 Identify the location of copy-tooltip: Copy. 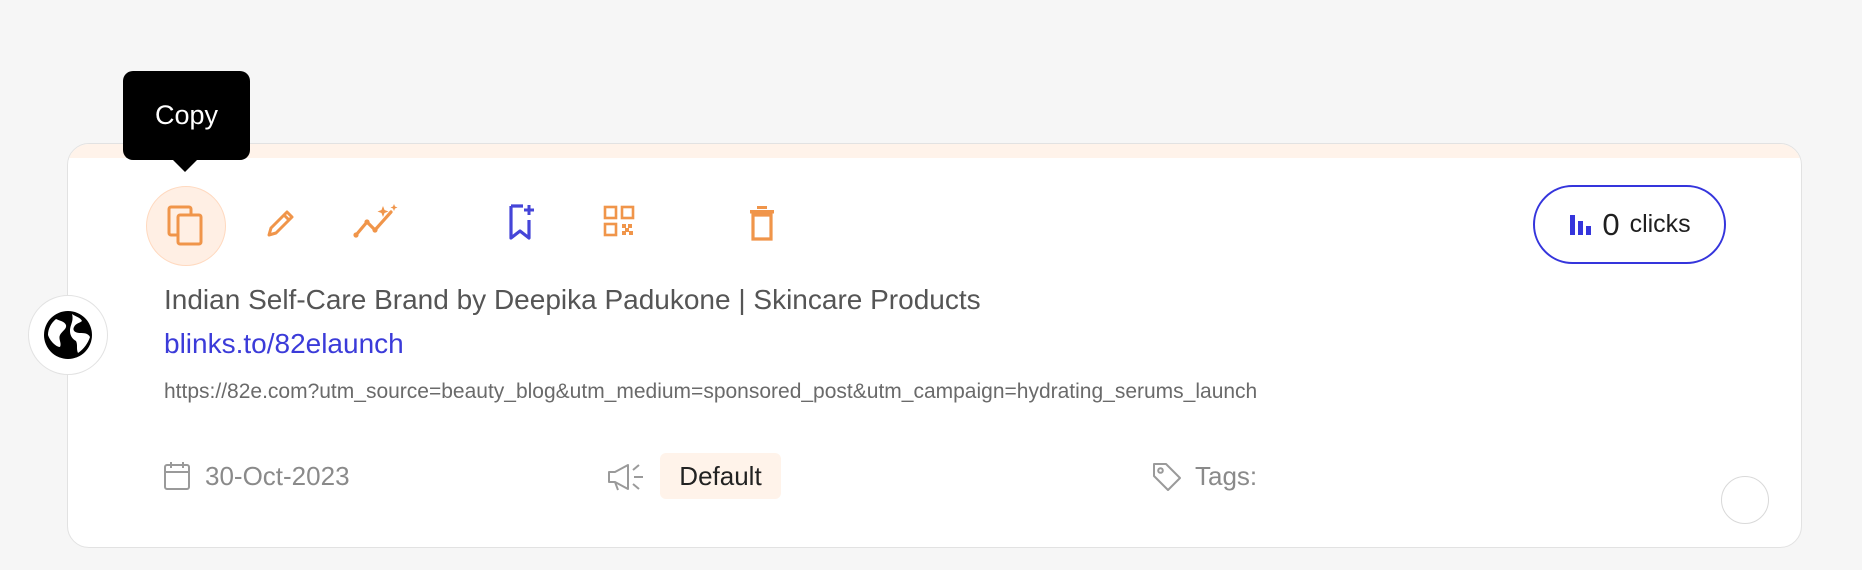
(186, 115).